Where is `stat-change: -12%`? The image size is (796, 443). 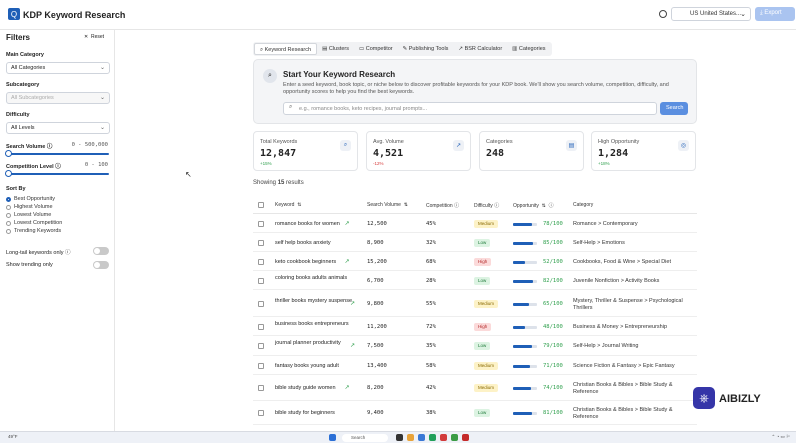 stat-change: -12% is located at coordinates (378, 163).